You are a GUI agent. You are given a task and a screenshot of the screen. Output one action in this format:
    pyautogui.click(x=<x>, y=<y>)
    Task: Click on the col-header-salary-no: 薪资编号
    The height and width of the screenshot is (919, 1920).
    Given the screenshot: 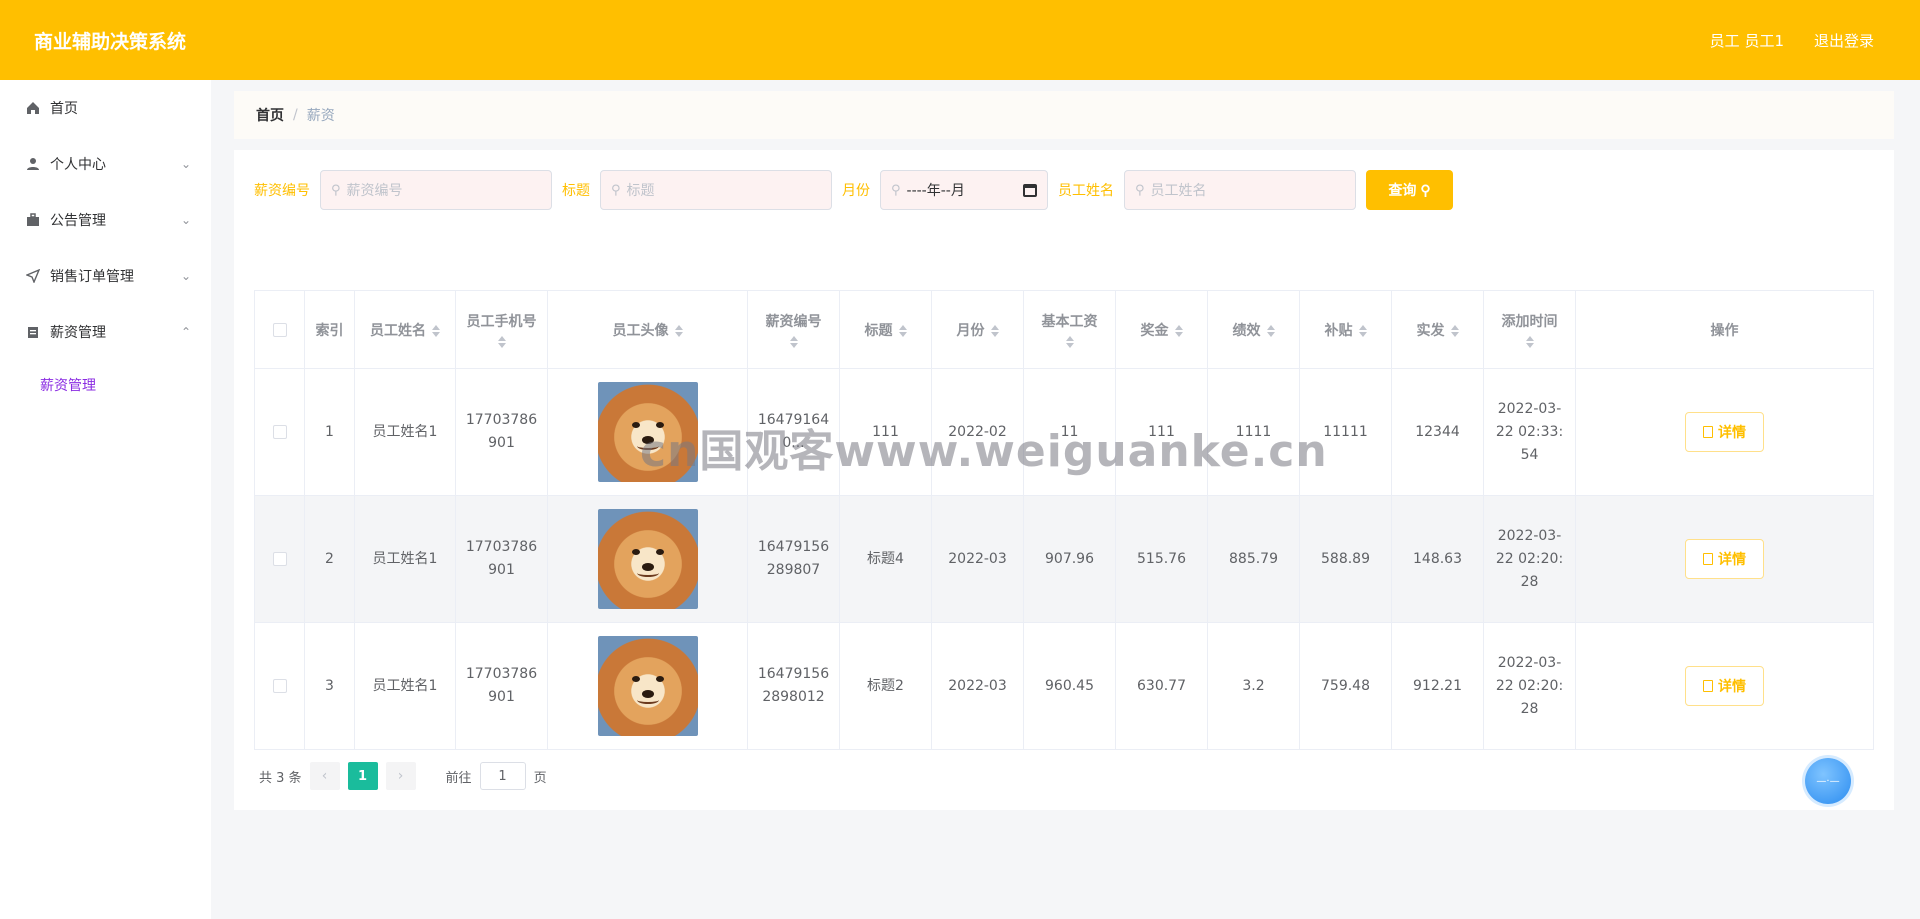 What is the action you would take?
    pyautogui.click(x=793, y=329)
    